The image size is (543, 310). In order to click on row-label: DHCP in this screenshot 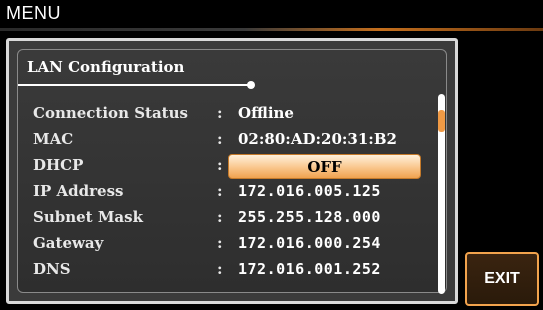, I will do `click(58, 165)`.